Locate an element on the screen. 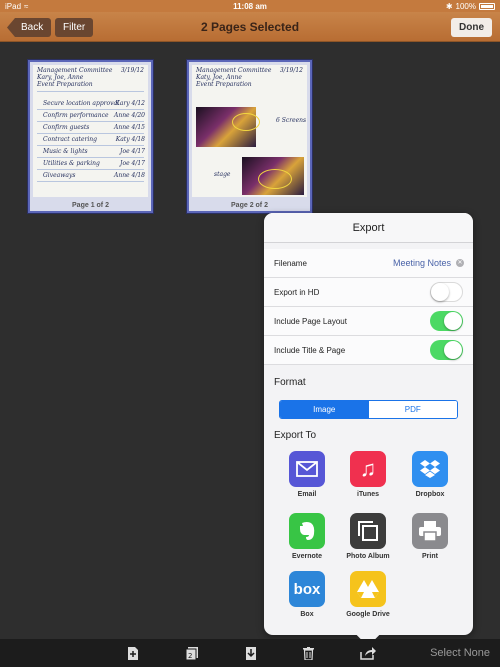  export-target-dropbox: Dropbox is located at coordinates (430, 474).